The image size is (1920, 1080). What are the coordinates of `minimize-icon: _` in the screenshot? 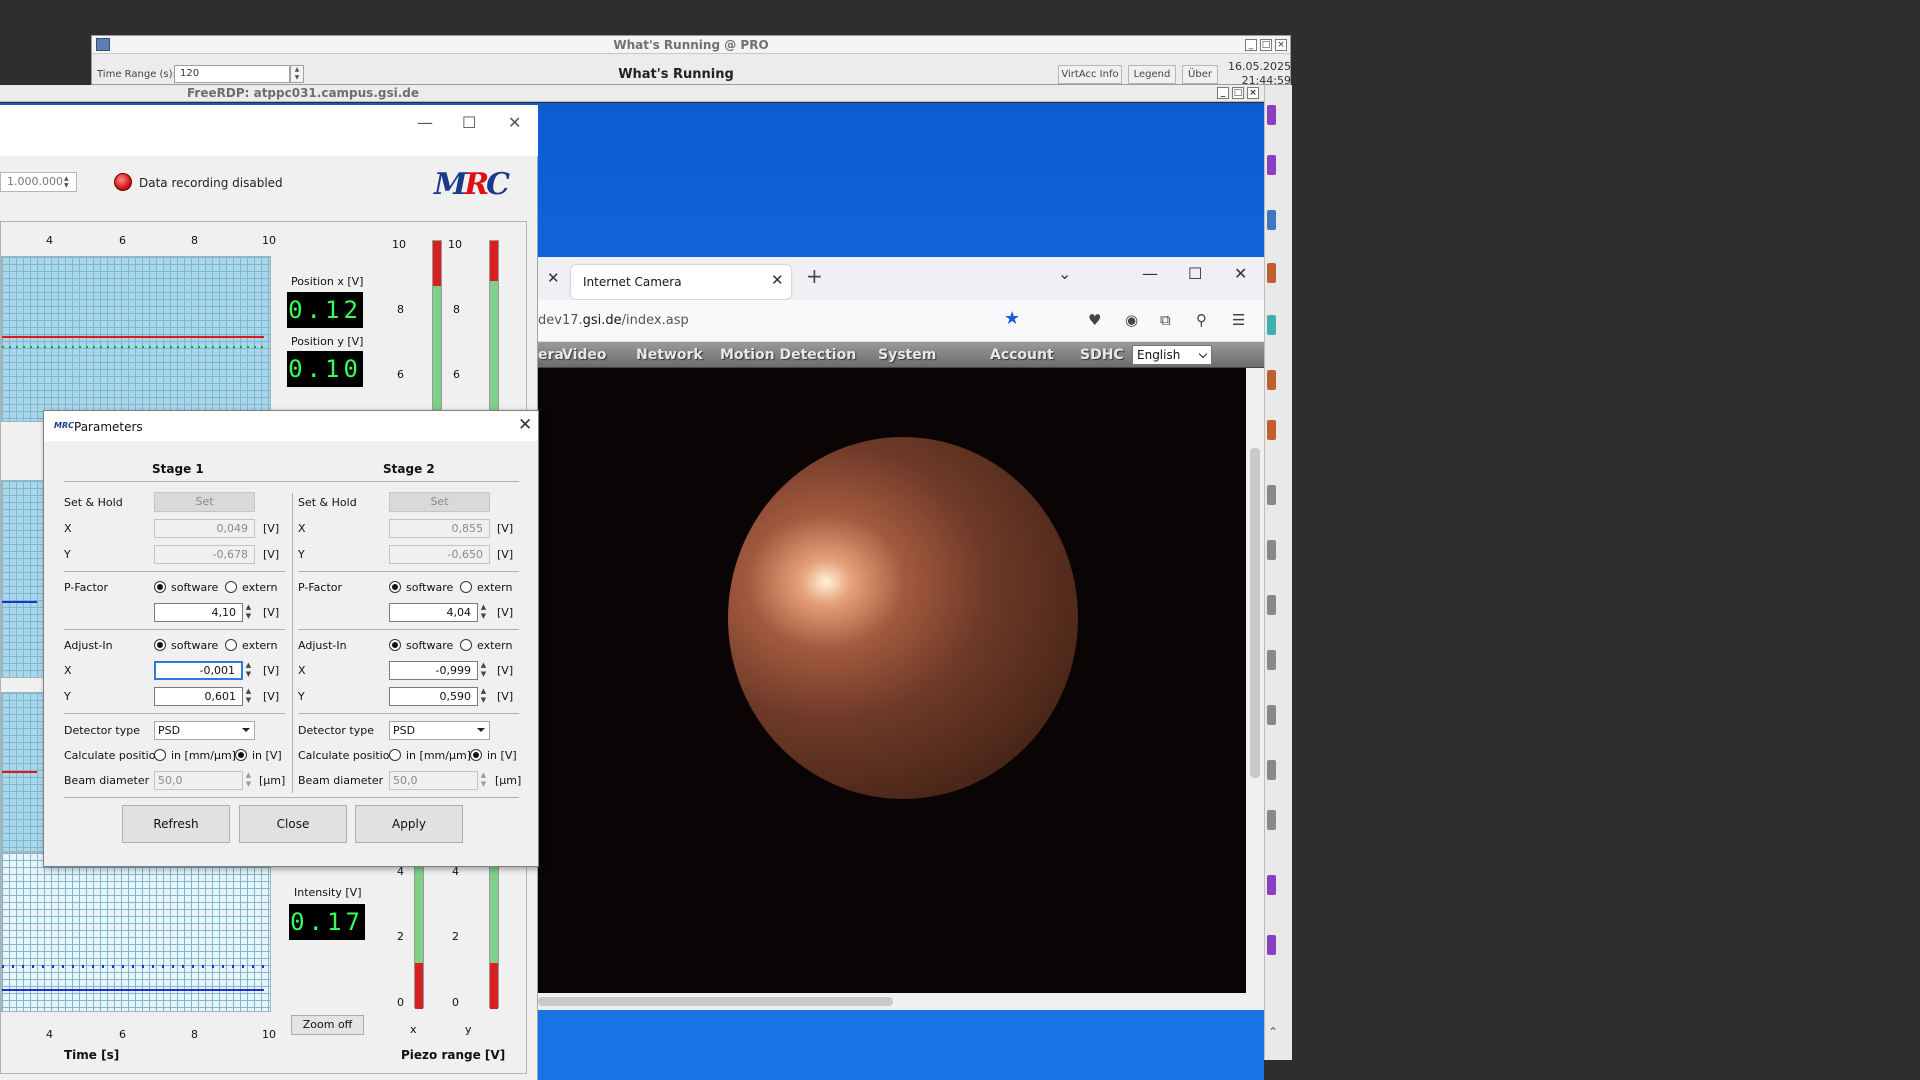 It's located at (1251, 45).